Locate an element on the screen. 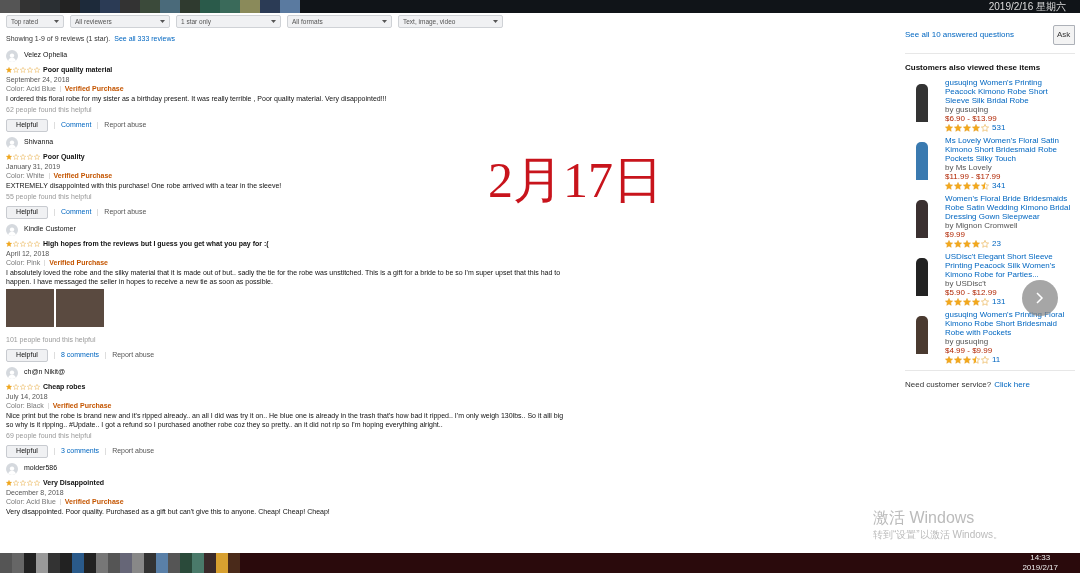 This screenshot has width=1080, height=573. product-brand: by Mignon Cromwell is located at coordinates (982, 225).